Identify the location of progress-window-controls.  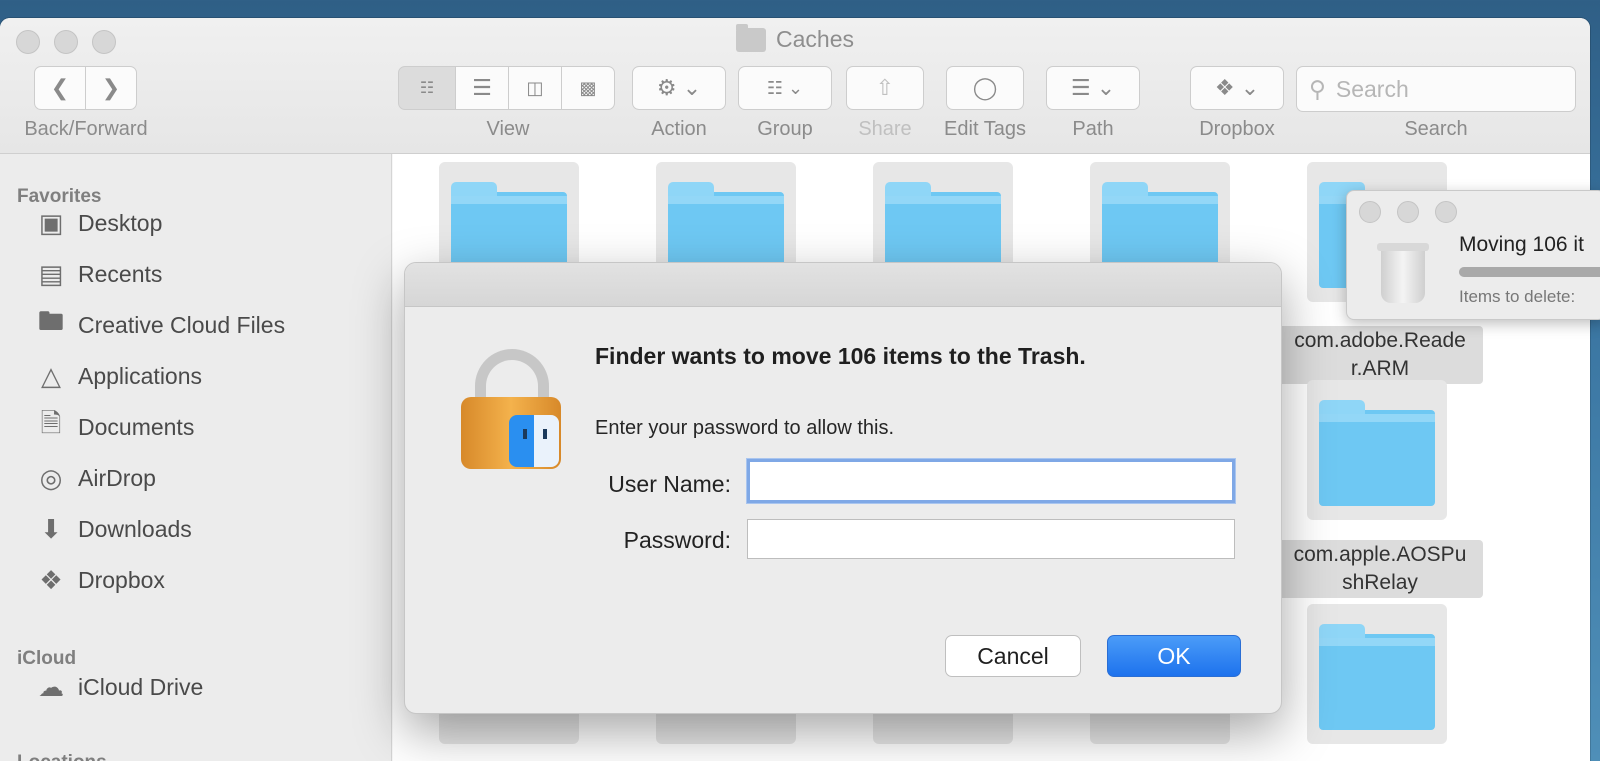
(1408, 212).